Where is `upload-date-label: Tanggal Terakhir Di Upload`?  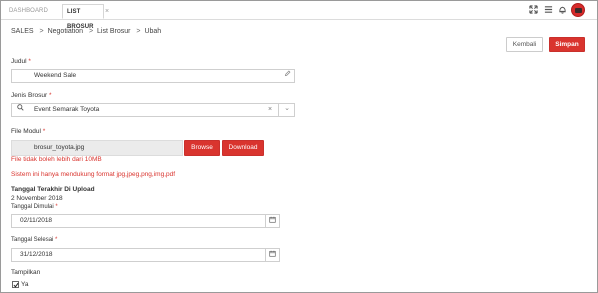
upload-date-label: Tanggal Terakhir Di Upload is located at coordinates (53, 189).